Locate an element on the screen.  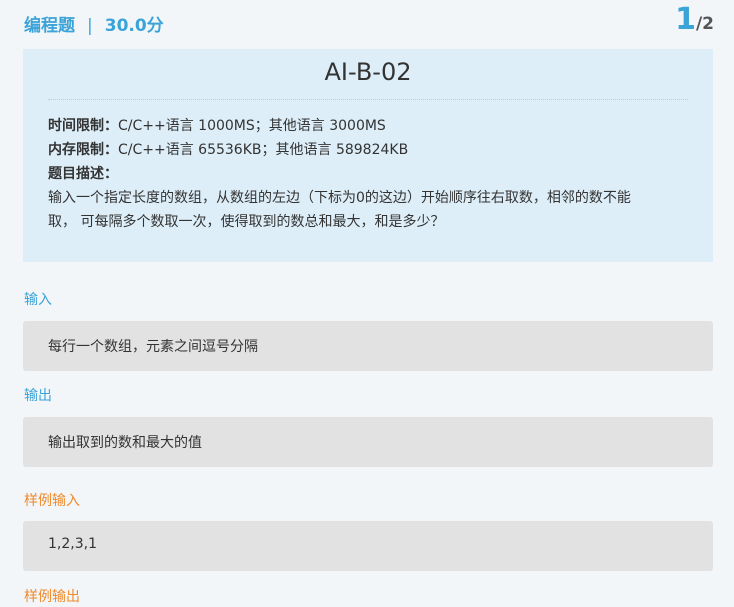
question-type-score: 编程题 | 30.0分 is located at coordinates (94, 23).